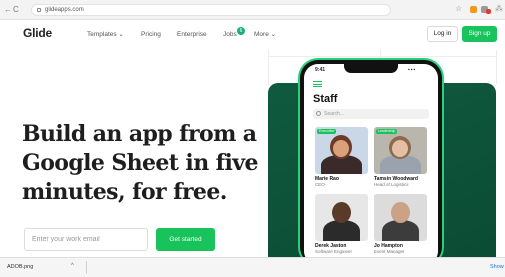 The width and height of the screenshot is (505, 277). Describe the element at coordinates (320, 70) in the screenshot. I see `phone-time: 9:41` at that location.